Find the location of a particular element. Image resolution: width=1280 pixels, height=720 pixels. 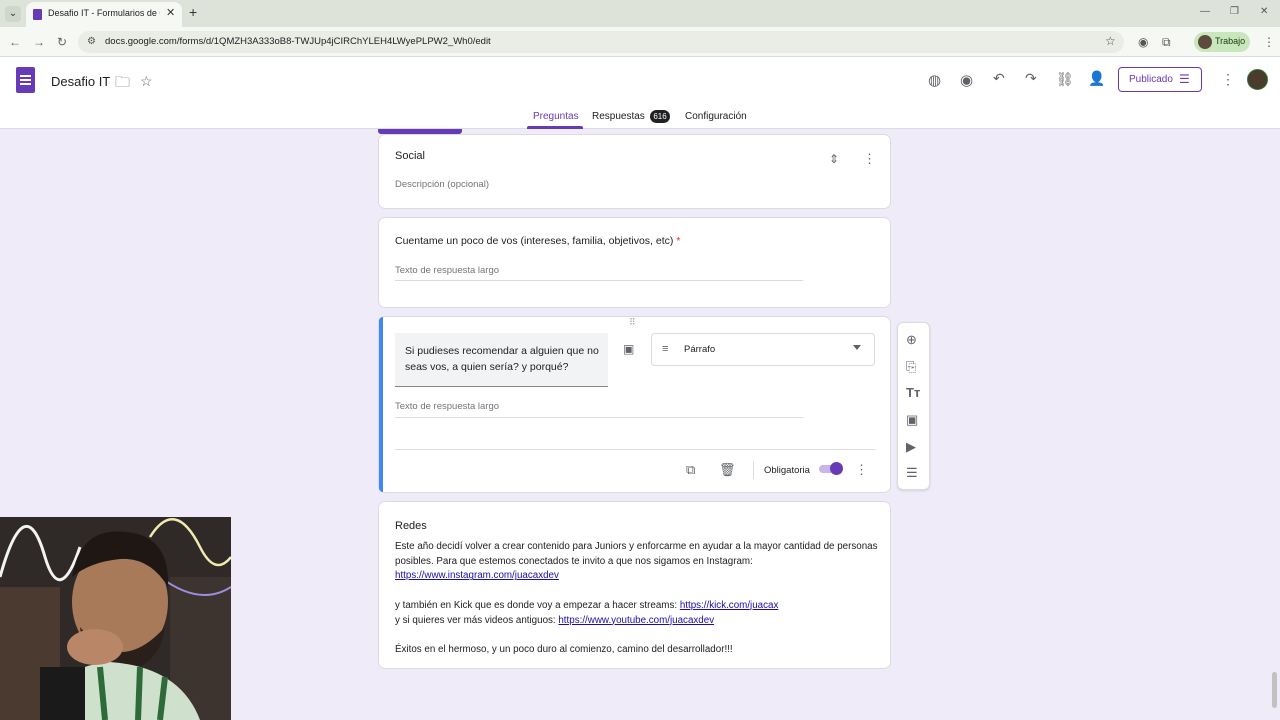

required-label: Obligatoria is located at coordinates (787, 470).